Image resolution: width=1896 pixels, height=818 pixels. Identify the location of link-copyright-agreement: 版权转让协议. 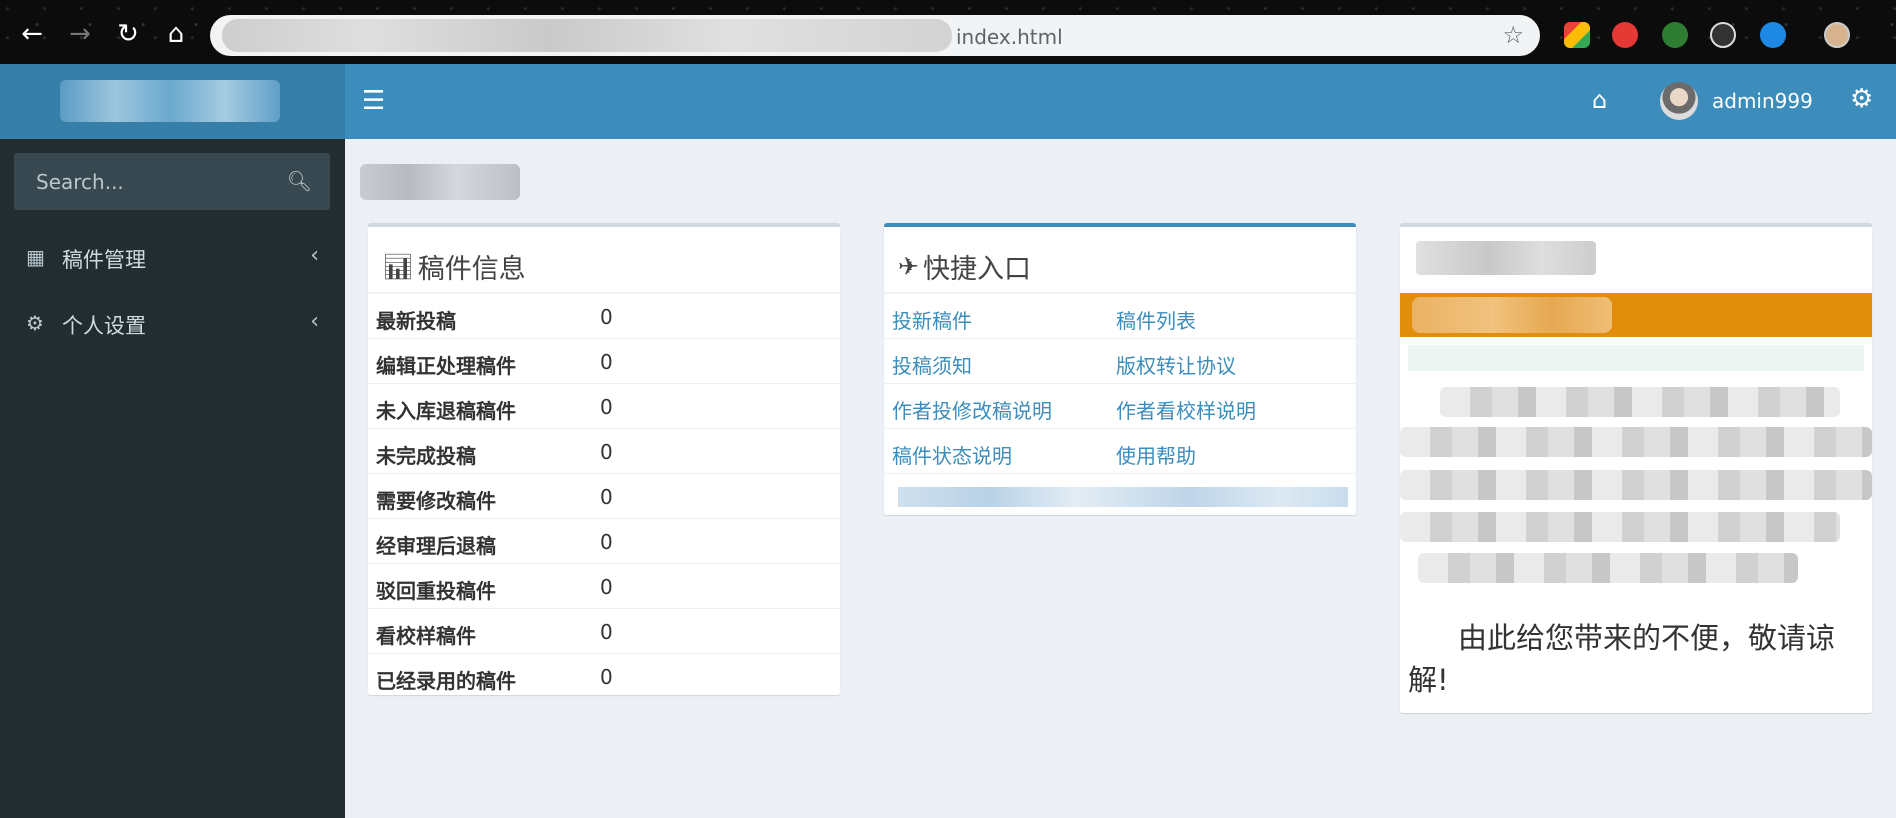
(1176, 364).